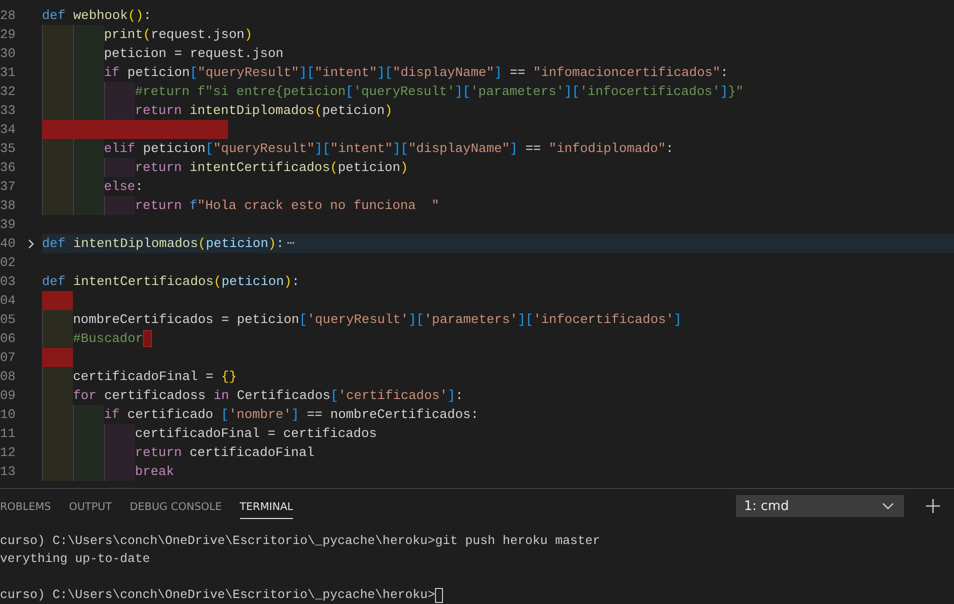  What do you see at coordinates (8, 225) in the screenshot?
I see `line-number: 39` at bounding box center [8, 225].